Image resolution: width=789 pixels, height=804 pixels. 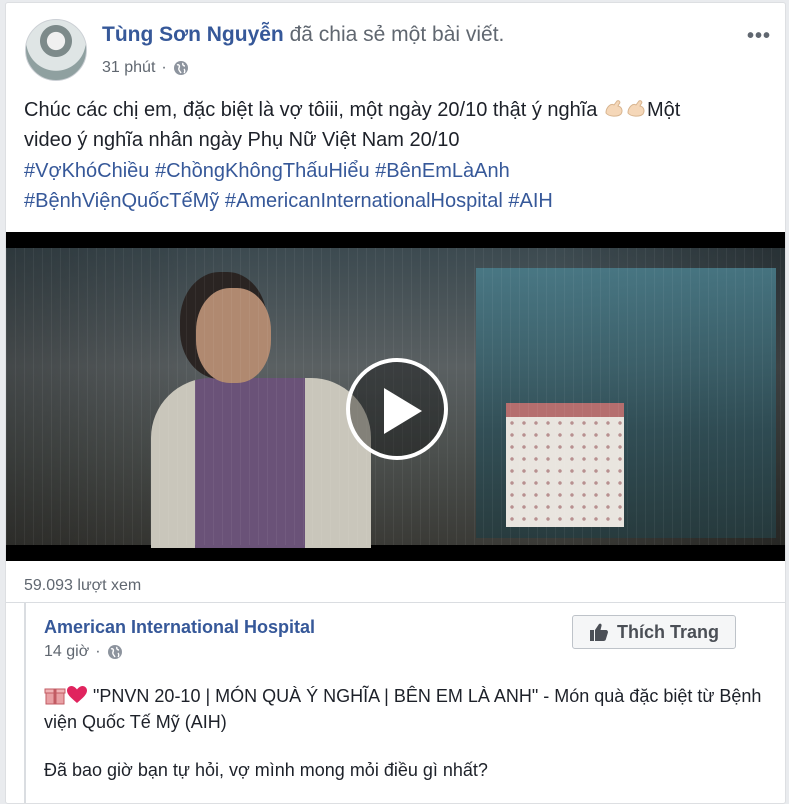 What do you see at coordinates (364, 201) in the screenshot?
I see `hashtag-link: #AmericanInternationalHospital` at bounding box center [364, 201].